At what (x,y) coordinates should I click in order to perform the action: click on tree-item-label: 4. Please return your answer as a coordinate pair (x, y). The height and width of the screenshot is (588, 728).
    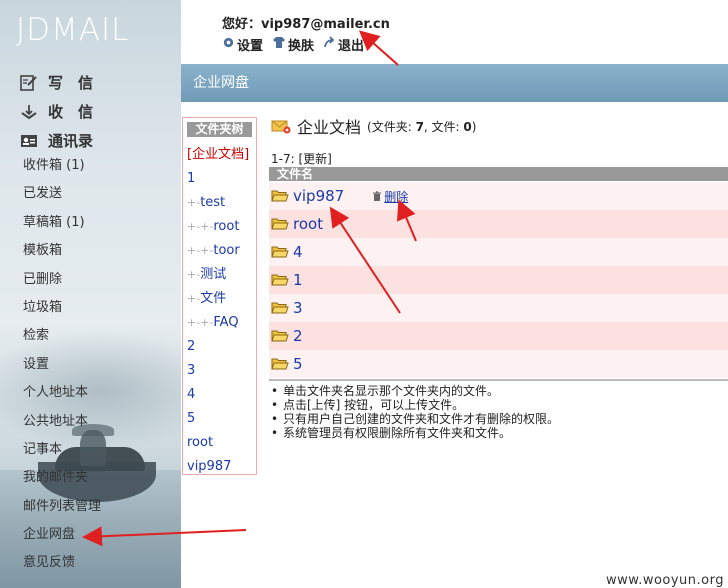
    Looking at the image, I should click on (191, 394).